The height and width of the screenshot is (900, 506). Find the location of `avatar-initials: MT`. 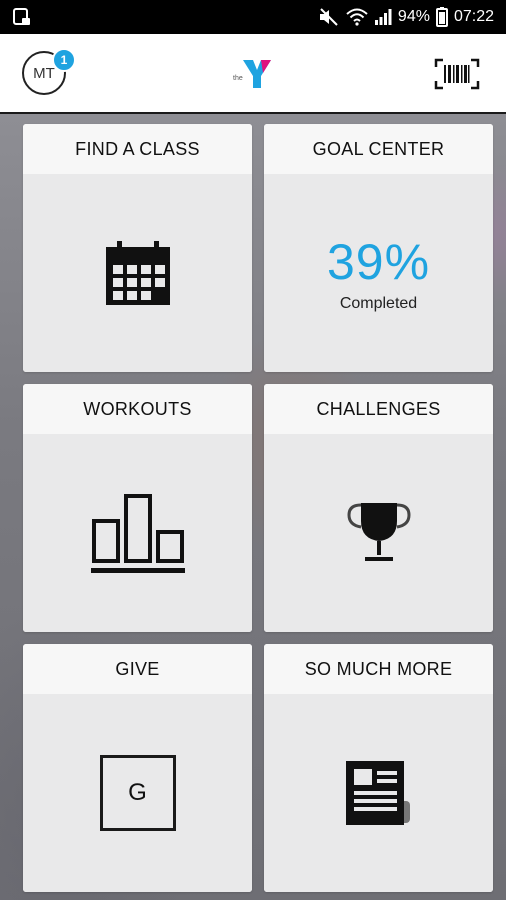

avatar-initials: MT is located at coordinates (44, 73).